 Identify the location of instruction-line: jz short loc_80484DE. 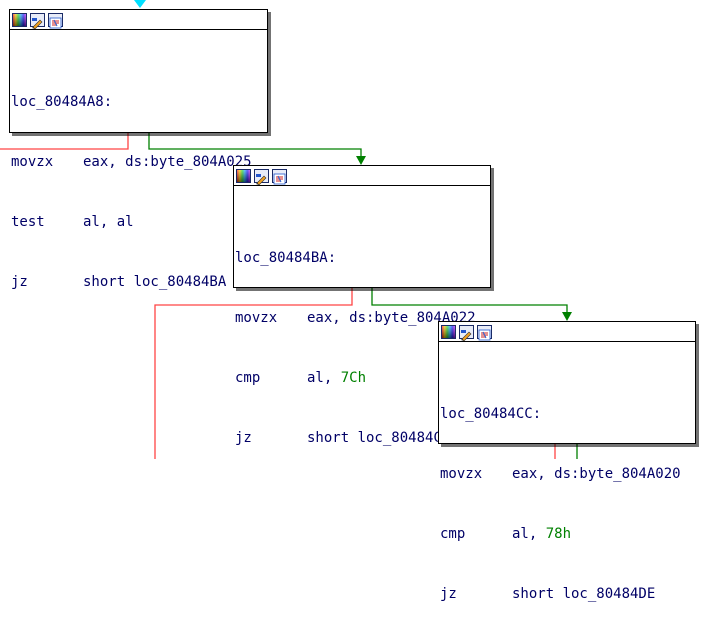
(567, 594).